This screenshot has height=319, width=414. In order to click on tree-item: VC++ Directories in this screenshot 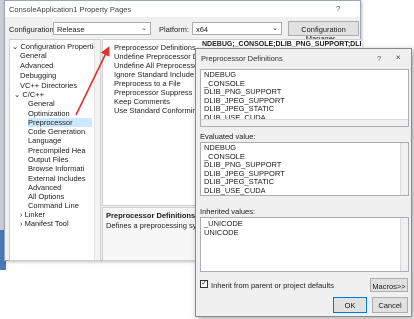, I will do `click(48, 85)`.